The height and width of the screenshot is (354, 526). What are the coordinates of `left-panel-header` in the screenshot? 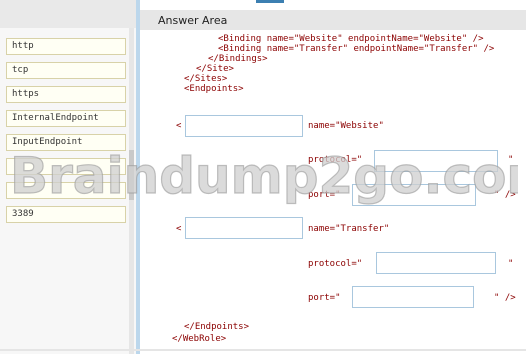 It's located at (68, 14).